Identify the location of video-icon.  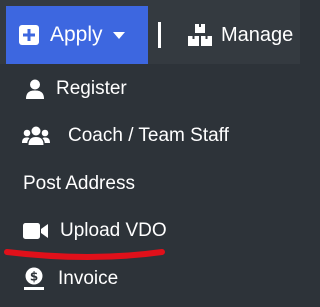
(36, 231).